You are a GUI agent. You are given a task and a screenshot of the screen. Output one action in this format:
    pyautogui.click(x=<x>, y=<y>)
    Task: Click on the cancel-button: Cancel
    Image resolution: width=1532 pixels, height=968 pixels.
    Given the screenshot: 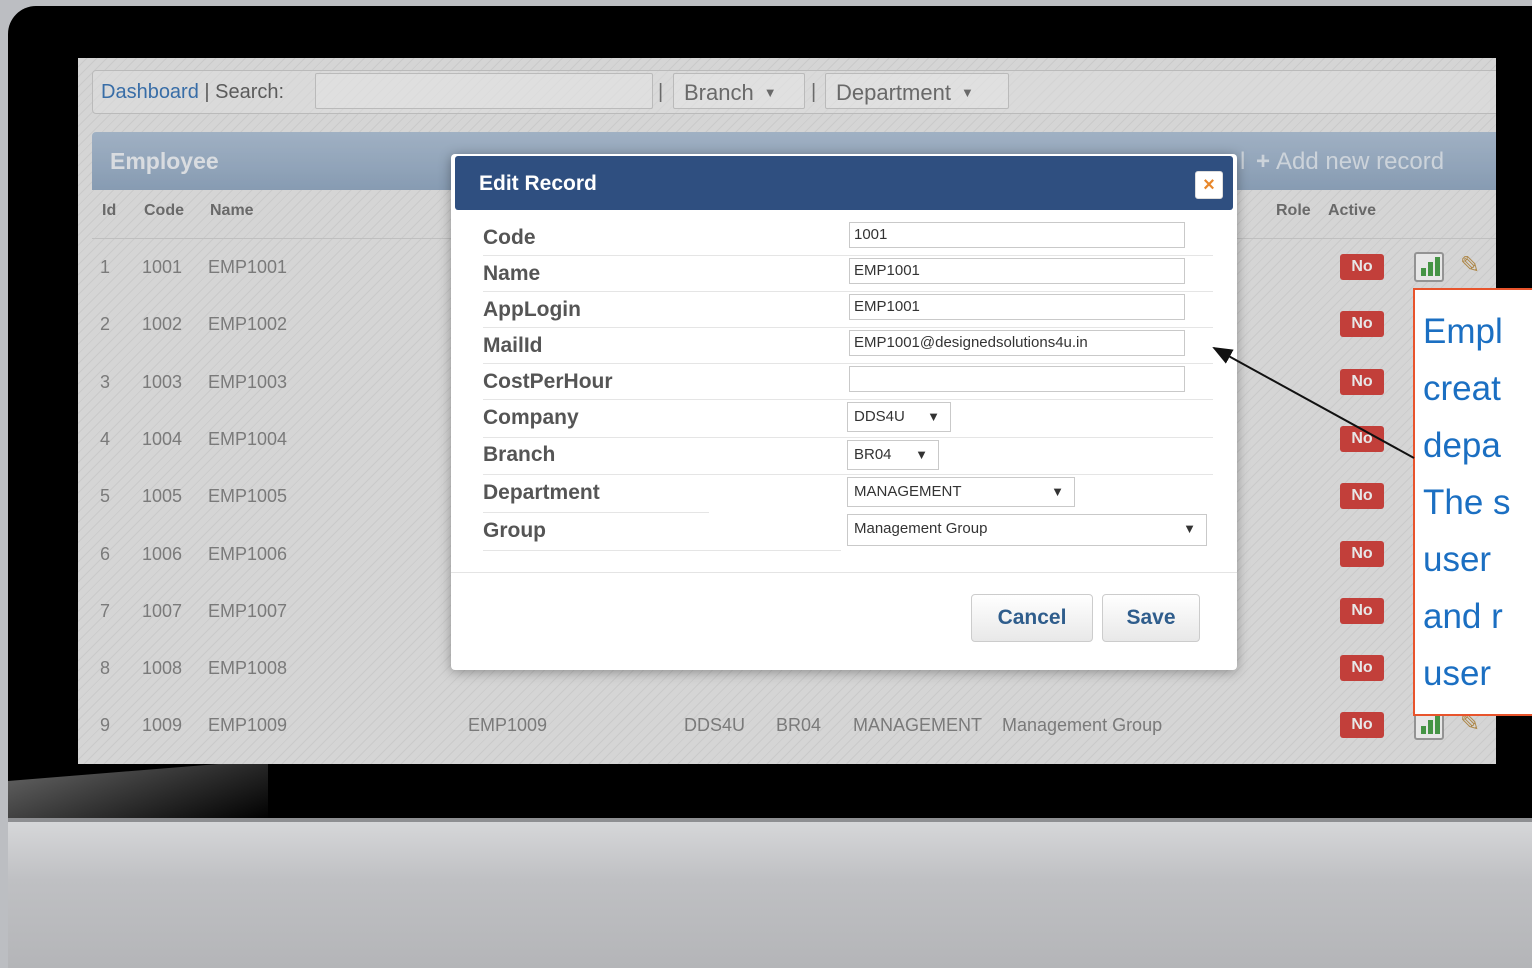 What is the action you would take?
    pyautogui.click(x=1032, y=618)
    